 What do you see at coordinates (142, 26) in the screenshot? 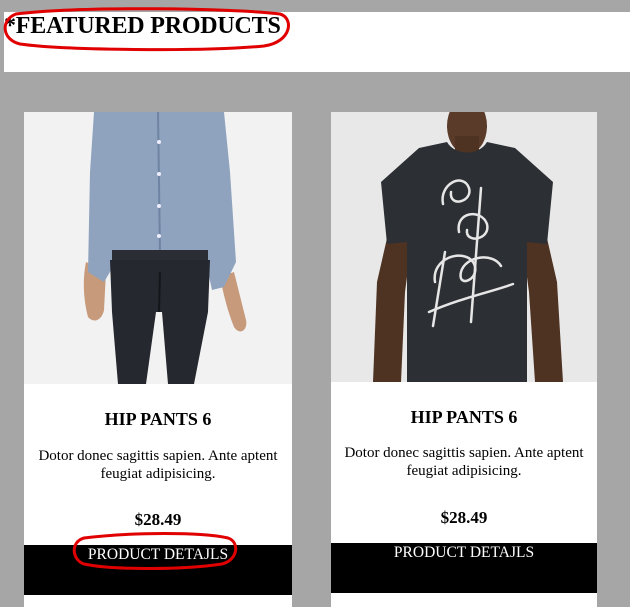
I see `page-title: *FEATURED PRODUCTS` at bounding box center [142, 26].